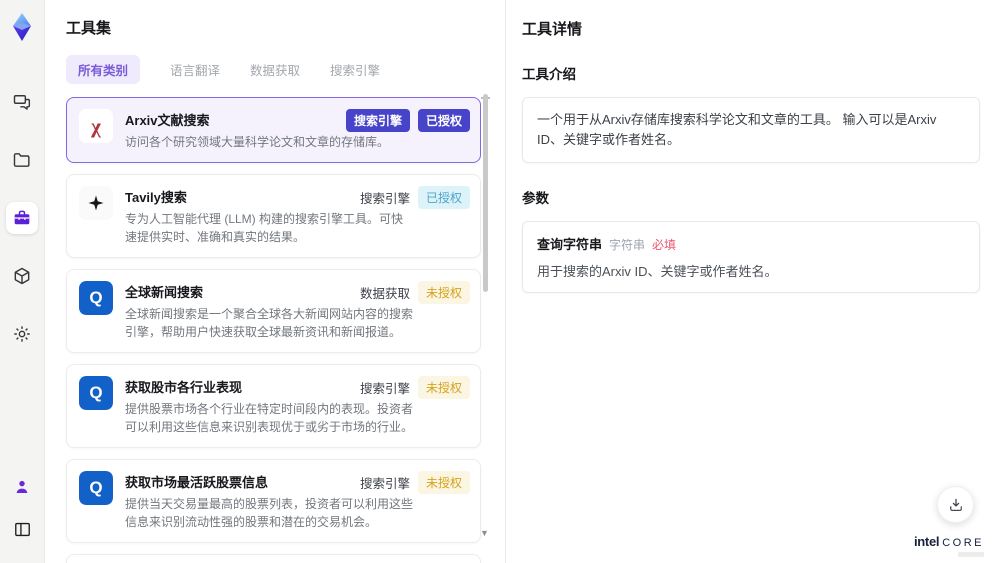 Image resolution: width=1000 pixels, height=563 pixels. I want to click on chat-icon, so click(22, 102).